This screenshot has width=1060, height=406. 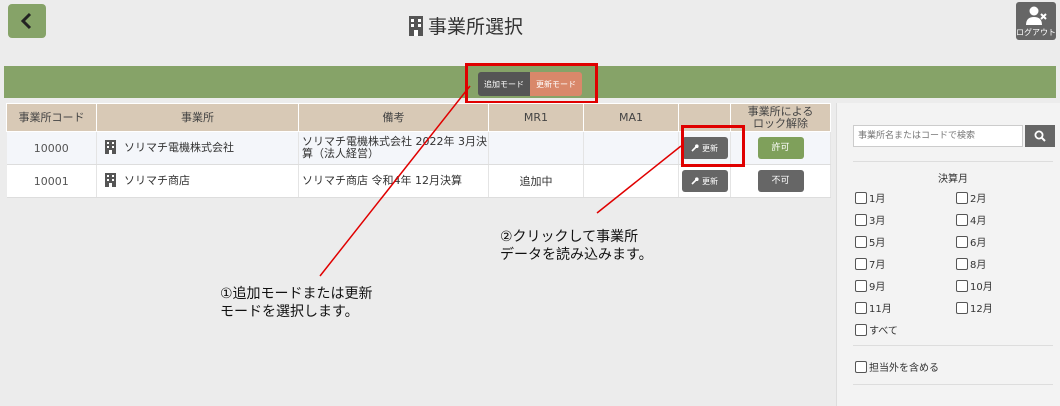 I want to click on month-checkbox: 3月, so click(x=870, y=219).